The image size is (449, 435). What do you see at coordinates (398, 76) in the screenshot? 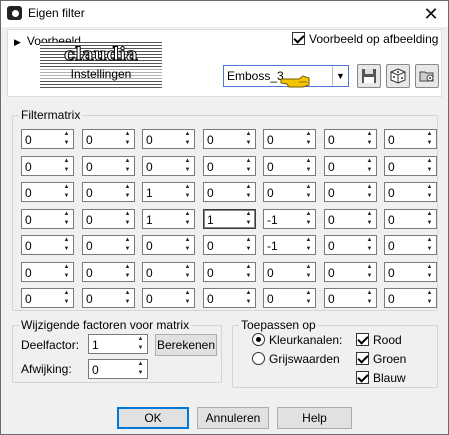
I see `random-preset-button` at bounding box center [398, 76].